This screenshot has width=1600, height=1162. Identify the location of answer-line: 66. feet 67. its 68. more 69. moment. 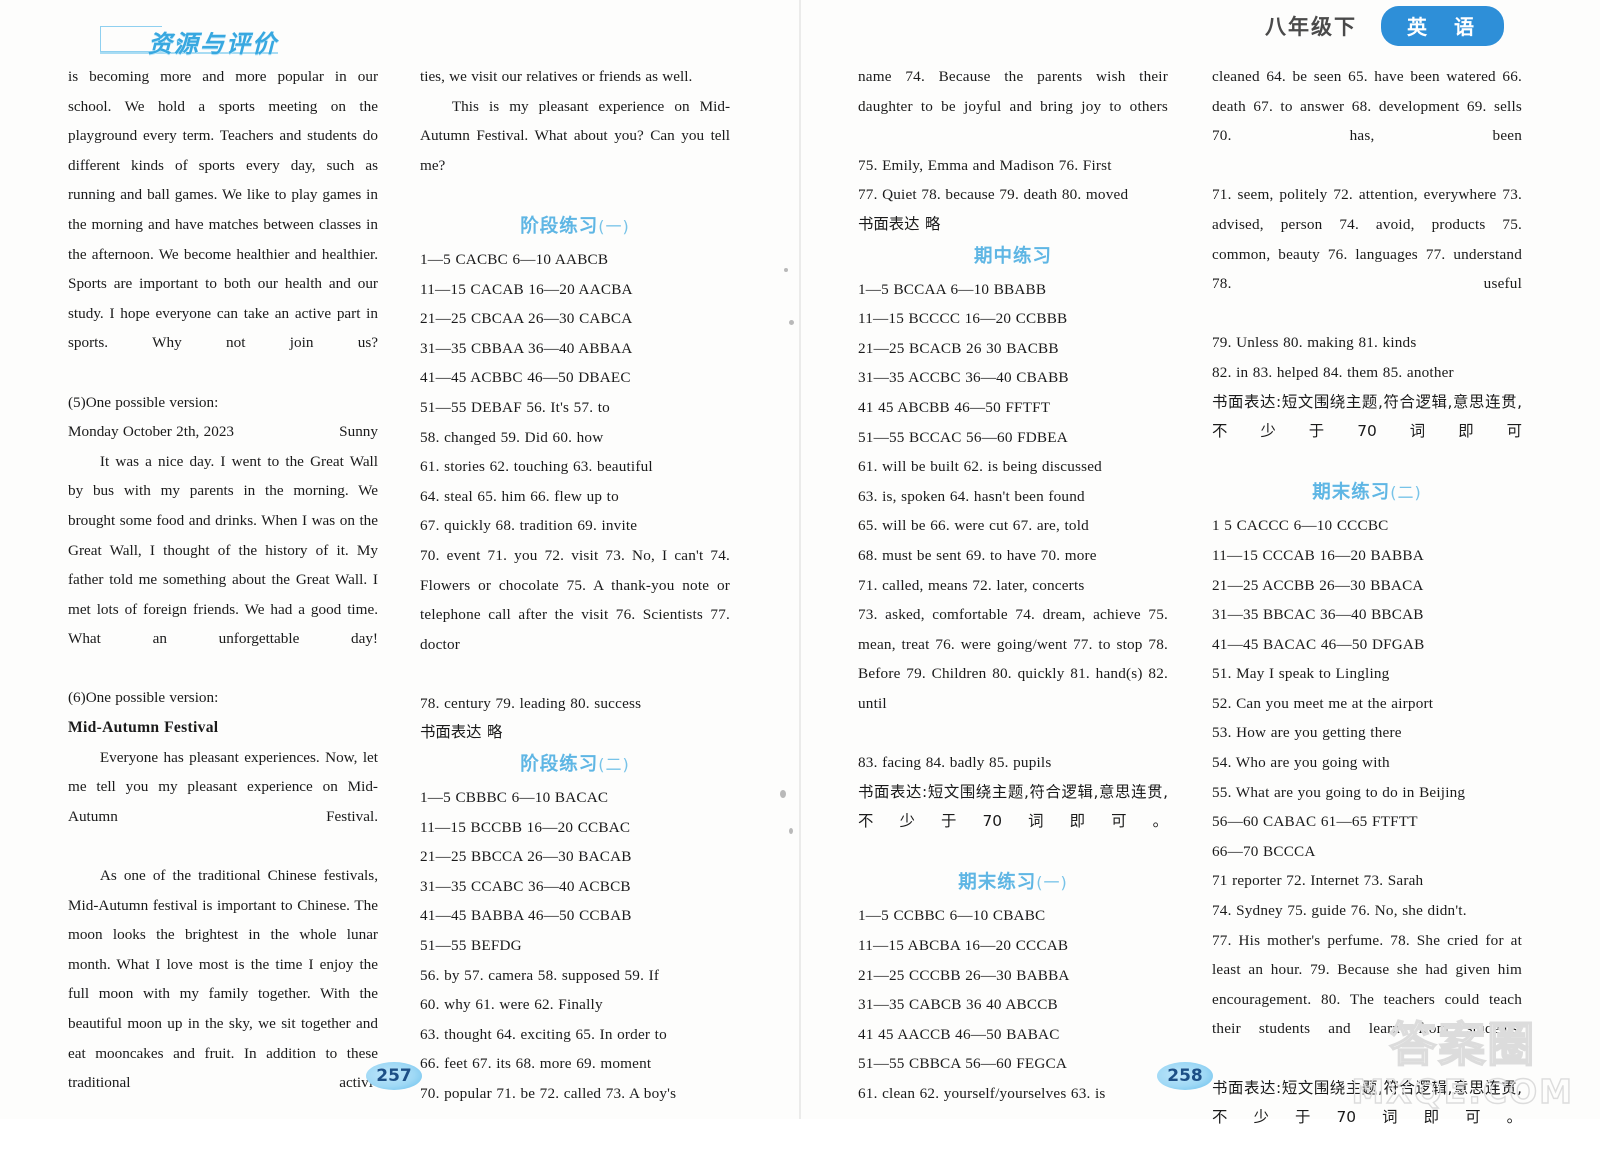
(536, 1064).